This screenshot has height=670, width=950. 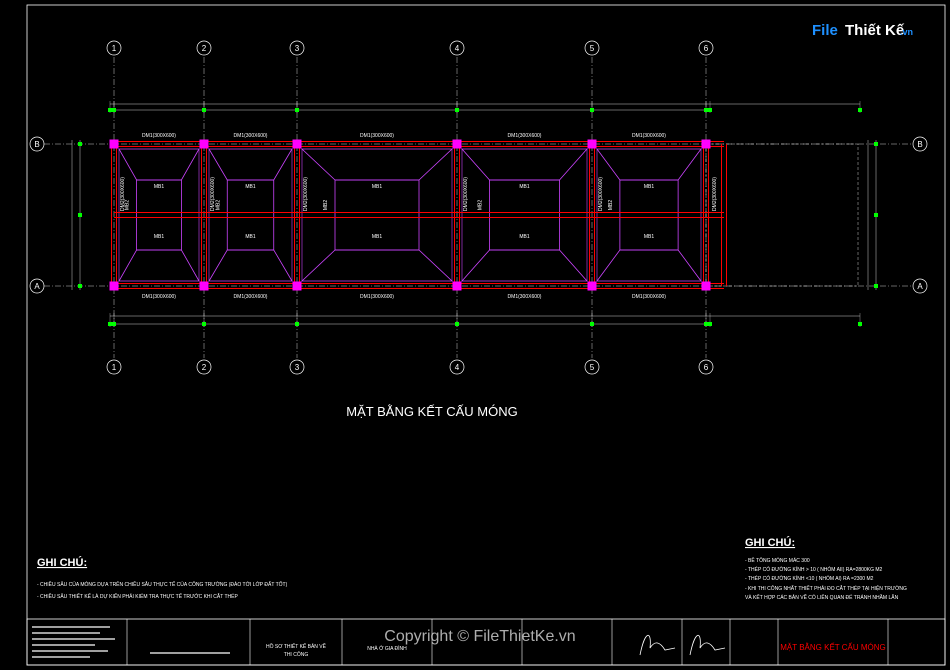 I want to click on grid-label-top-6: 6, so click(x=706, y=48).